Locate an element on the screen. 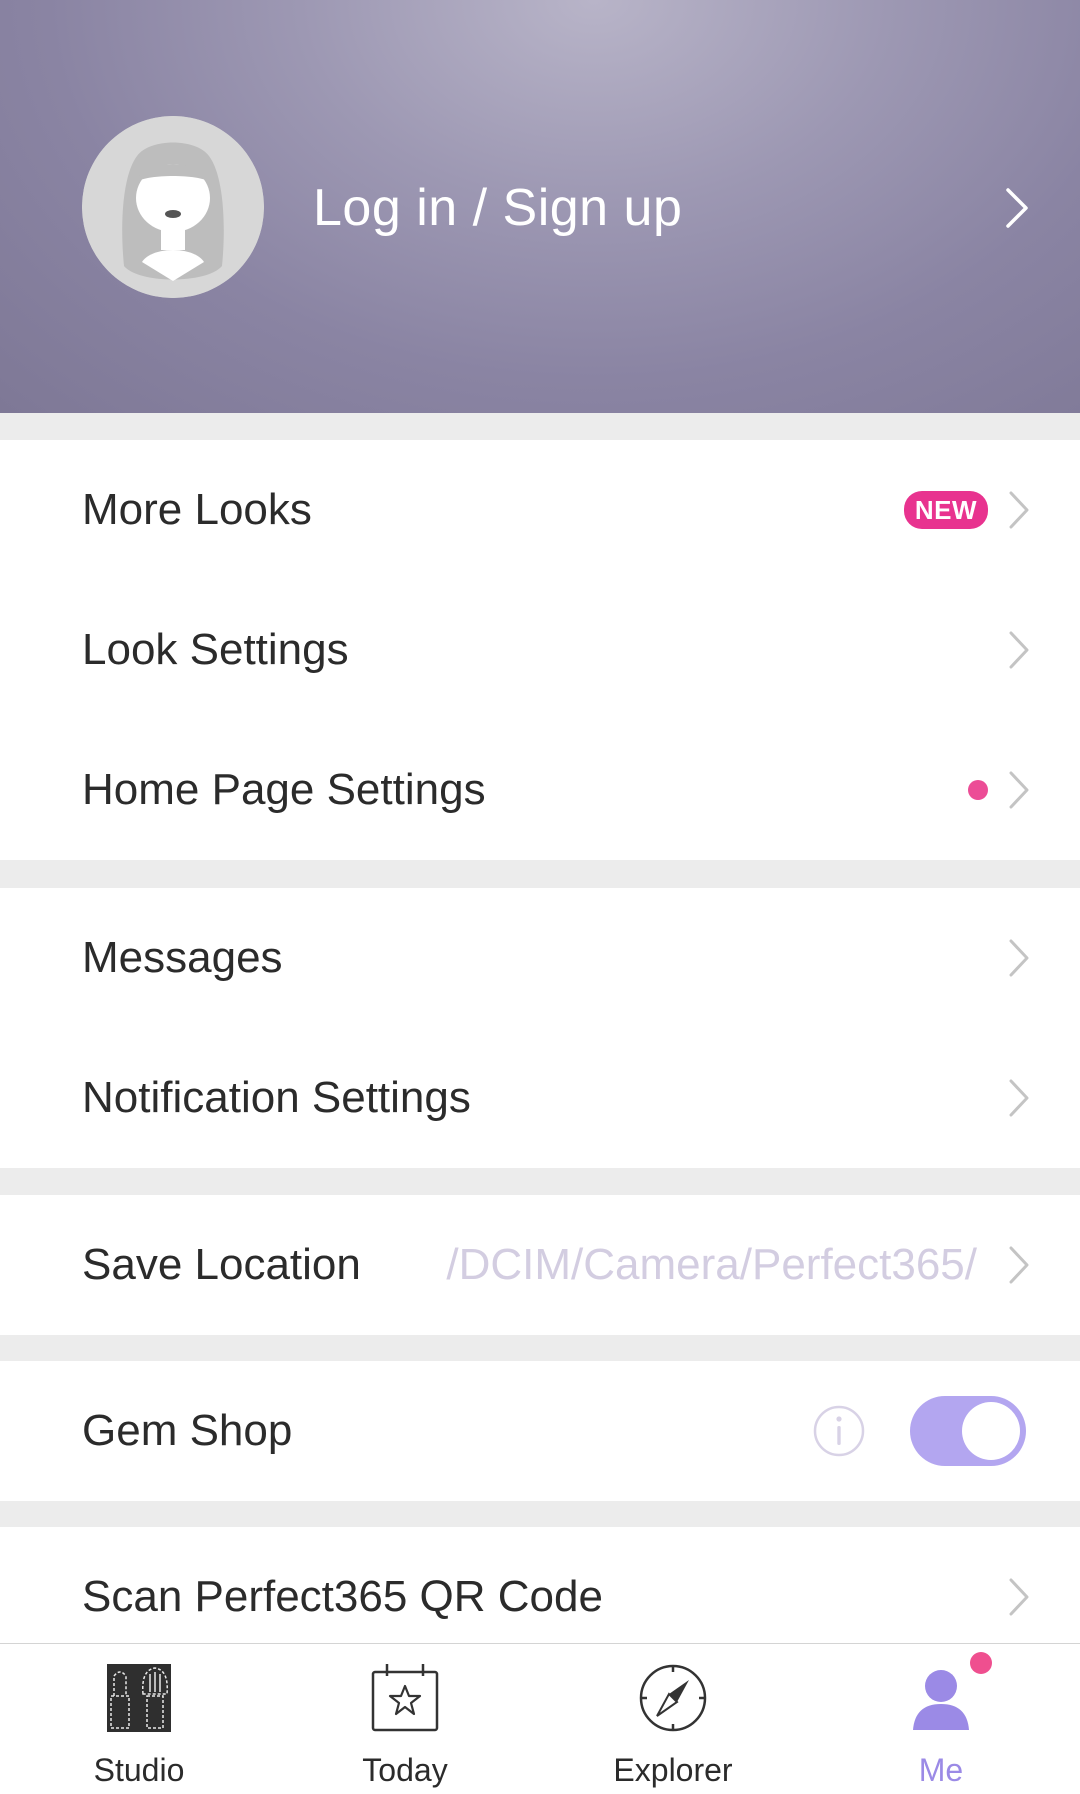 Image resolution: width=1080 pixels, height=1794 pixels. tab-studio: Studio is located at coordinates (139, 1719).